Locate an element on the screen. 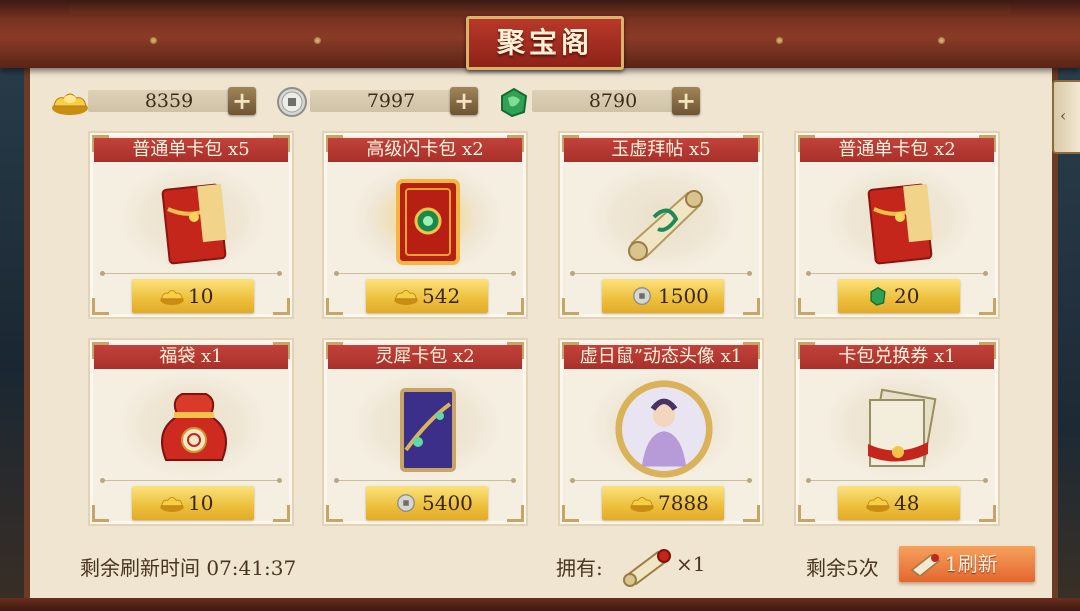  page-title: 聚宝阁 is located at coordinates (544, 42).